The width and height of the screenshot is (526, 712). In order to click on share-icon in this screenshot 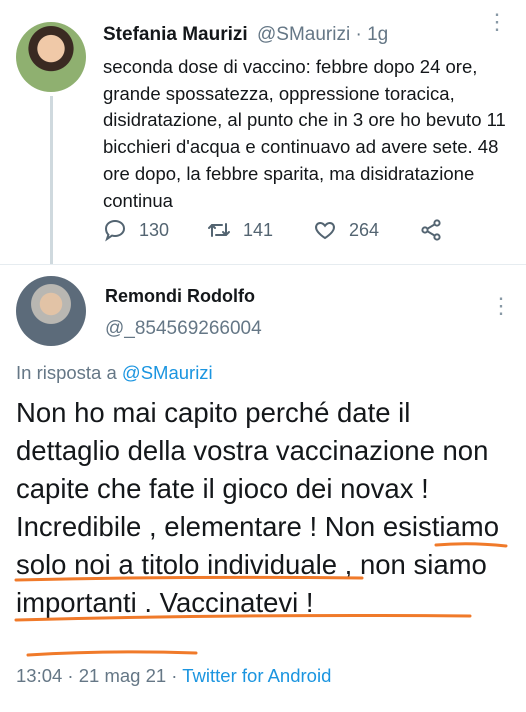, I will do `click(431, 230)`.